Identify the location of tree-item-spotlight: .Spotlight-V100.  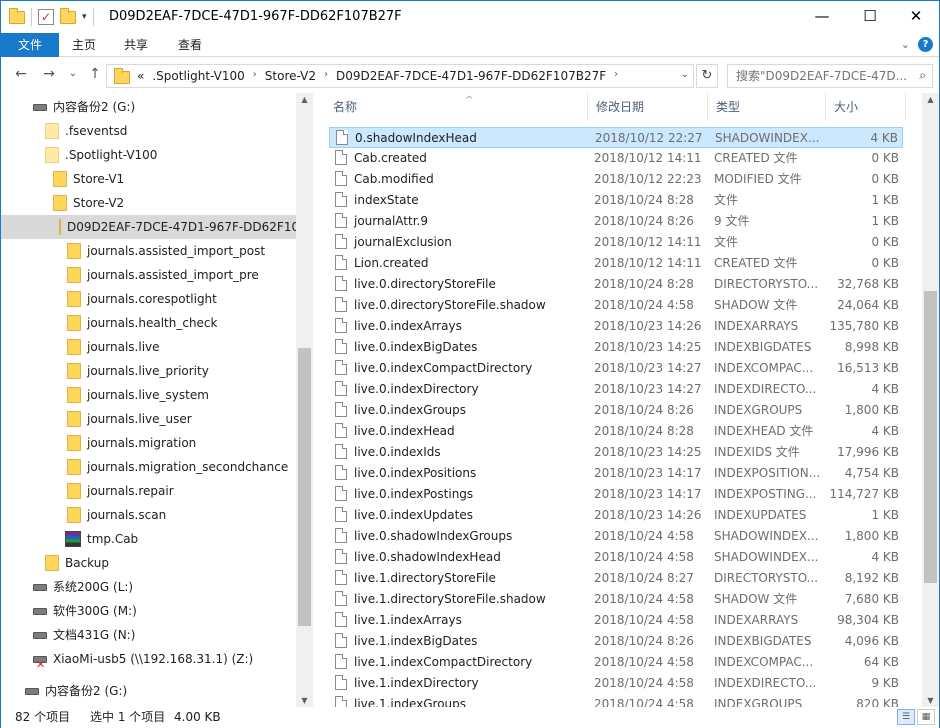
(101, 155).